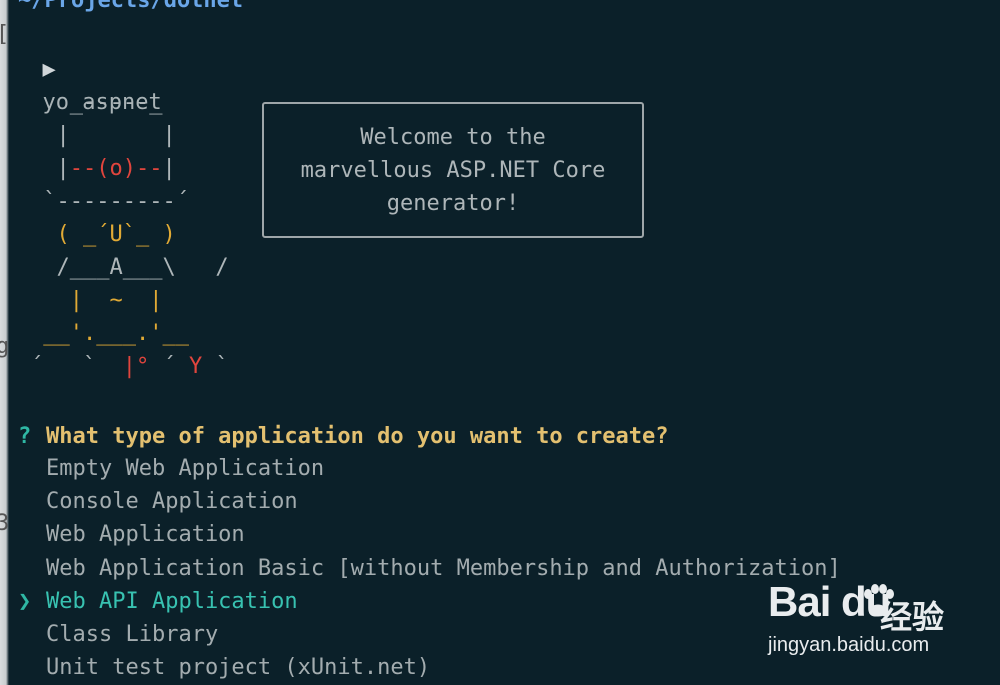 Image resolution: width=1000 pixels, height=685 pixels. I want to click on option-empty-web-application: Empty Web Application, so click(429, 468).